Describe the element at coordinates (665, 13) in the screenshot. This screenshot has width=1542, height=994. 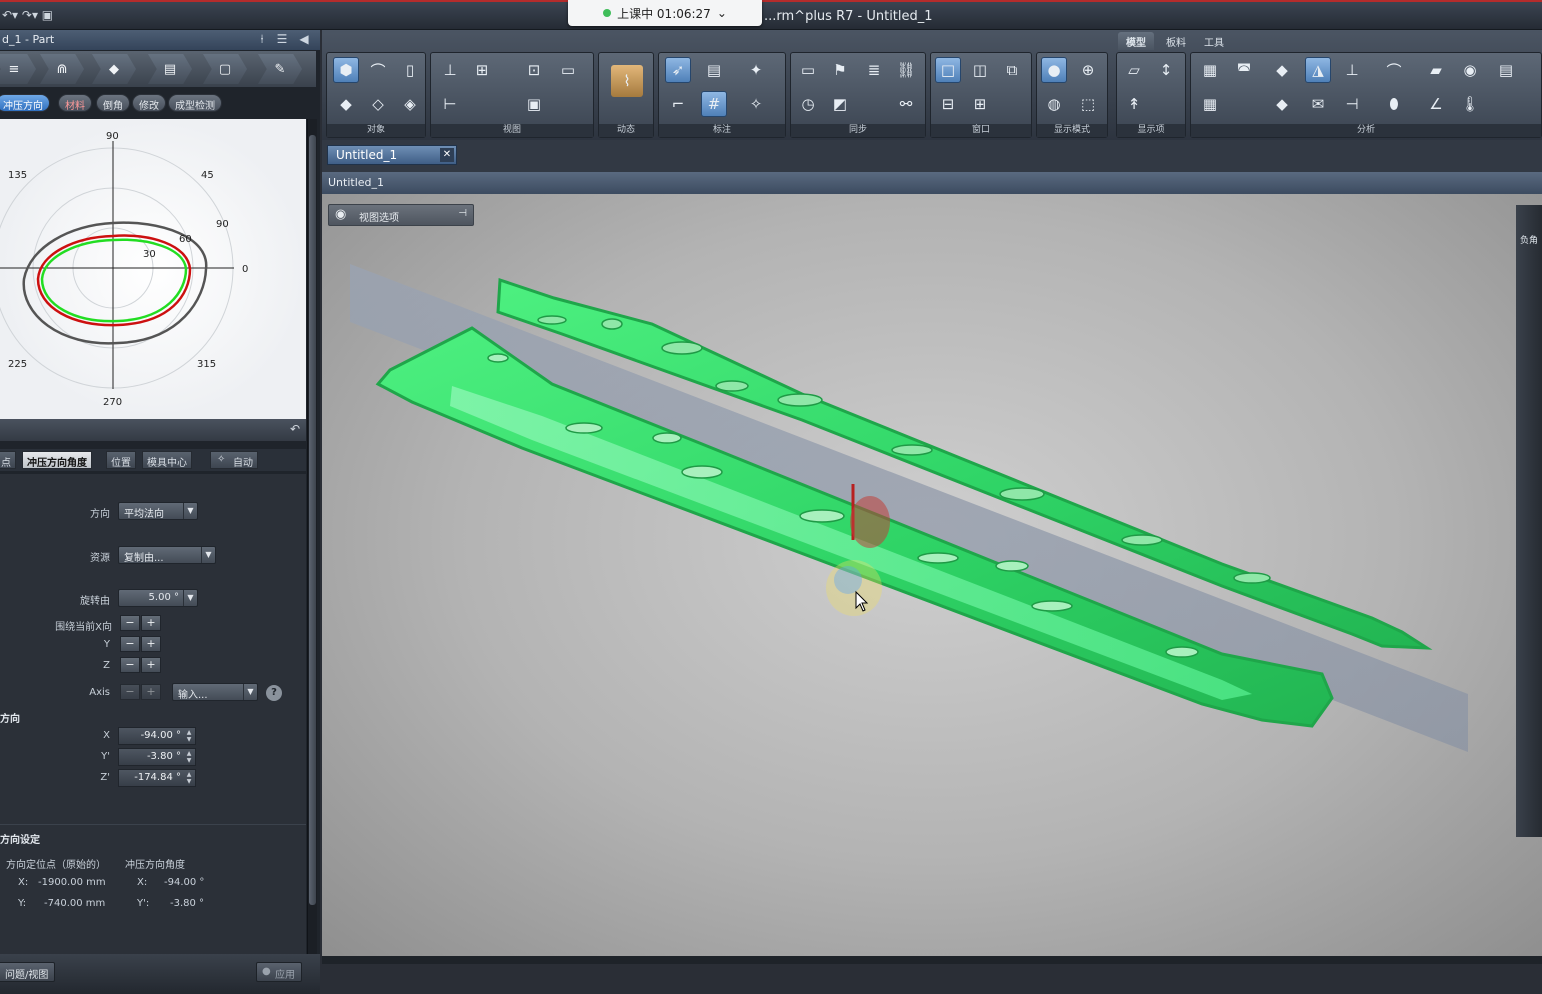
I see `lesson-status-overlay: 上课中 01:06:27 ⌄` at that location.